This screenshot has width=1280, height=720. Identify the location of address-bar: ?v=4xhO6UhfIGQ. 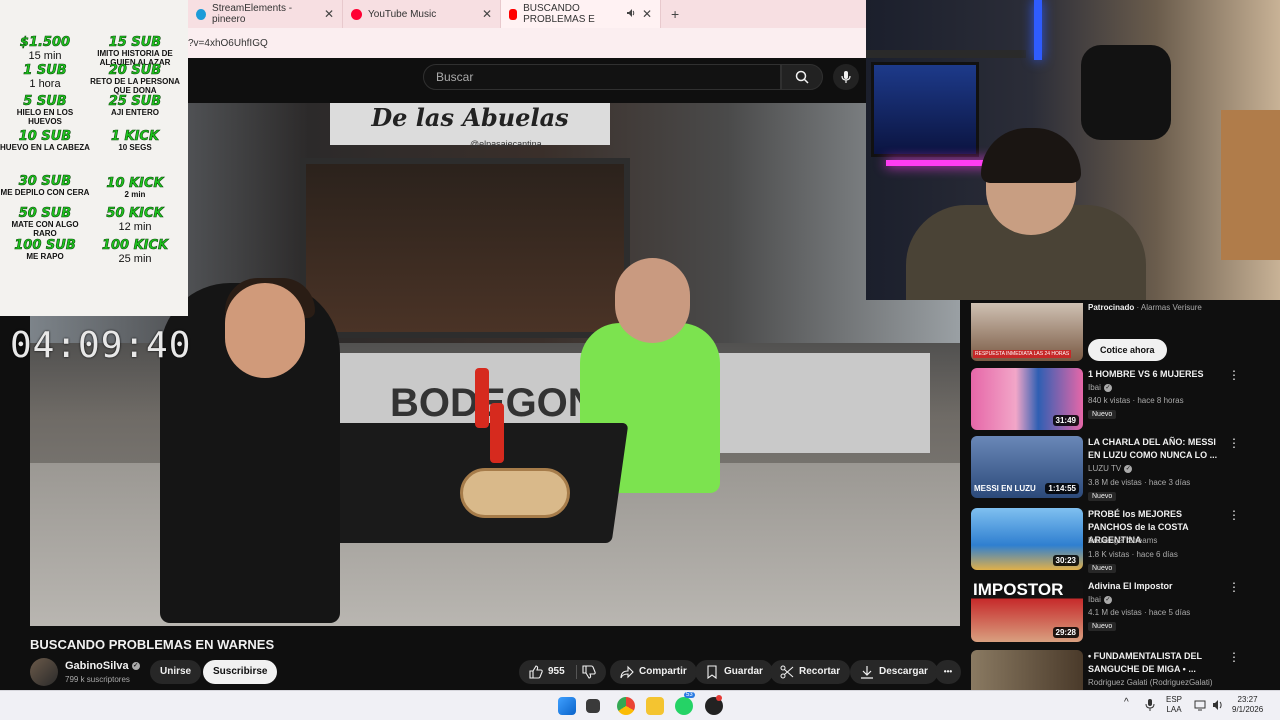
(527, 43).